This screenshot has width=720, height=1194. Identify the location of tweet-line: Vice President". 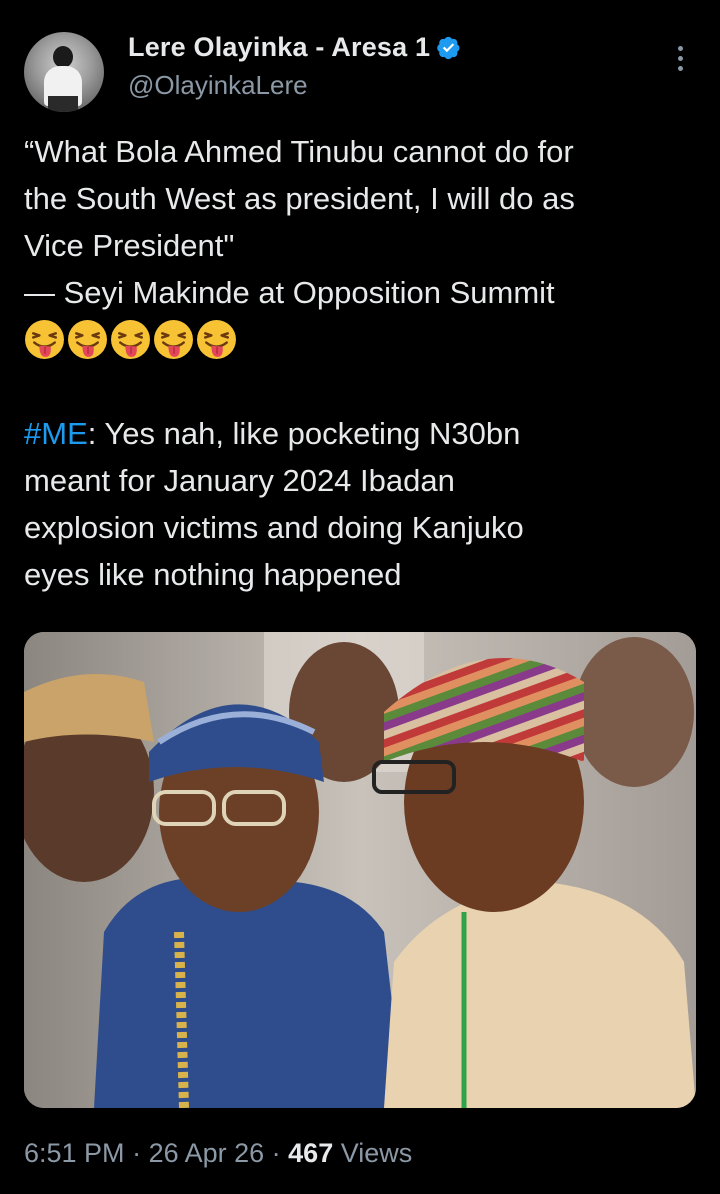
(129, 245).